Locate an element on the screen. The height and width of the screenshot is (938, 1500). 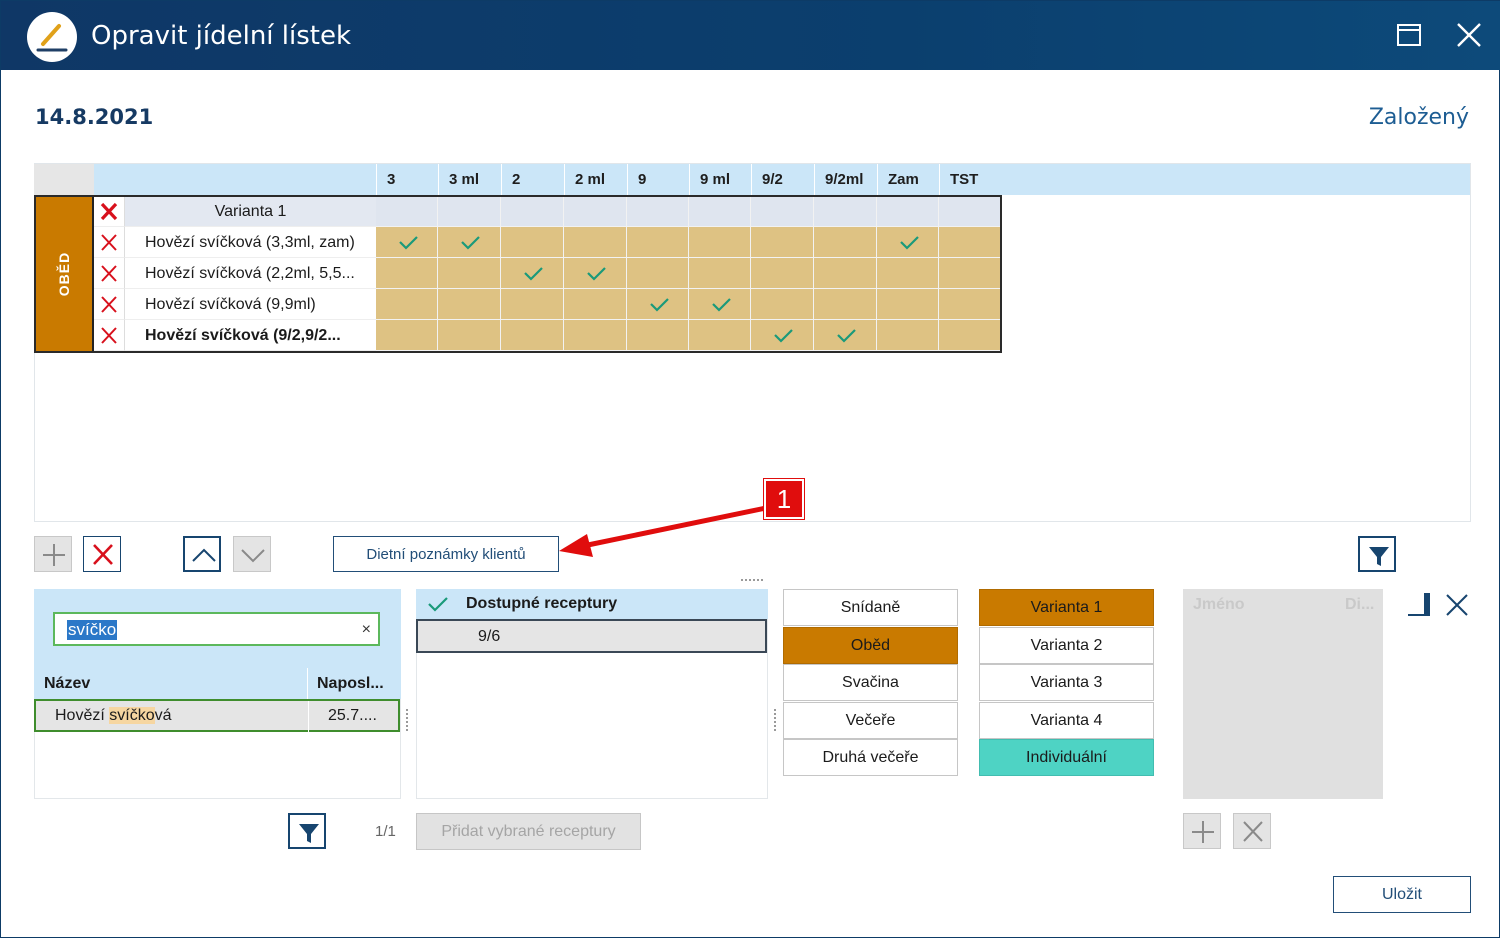
variant-option: Varianta 3 is located at coordinates (1066, 682).